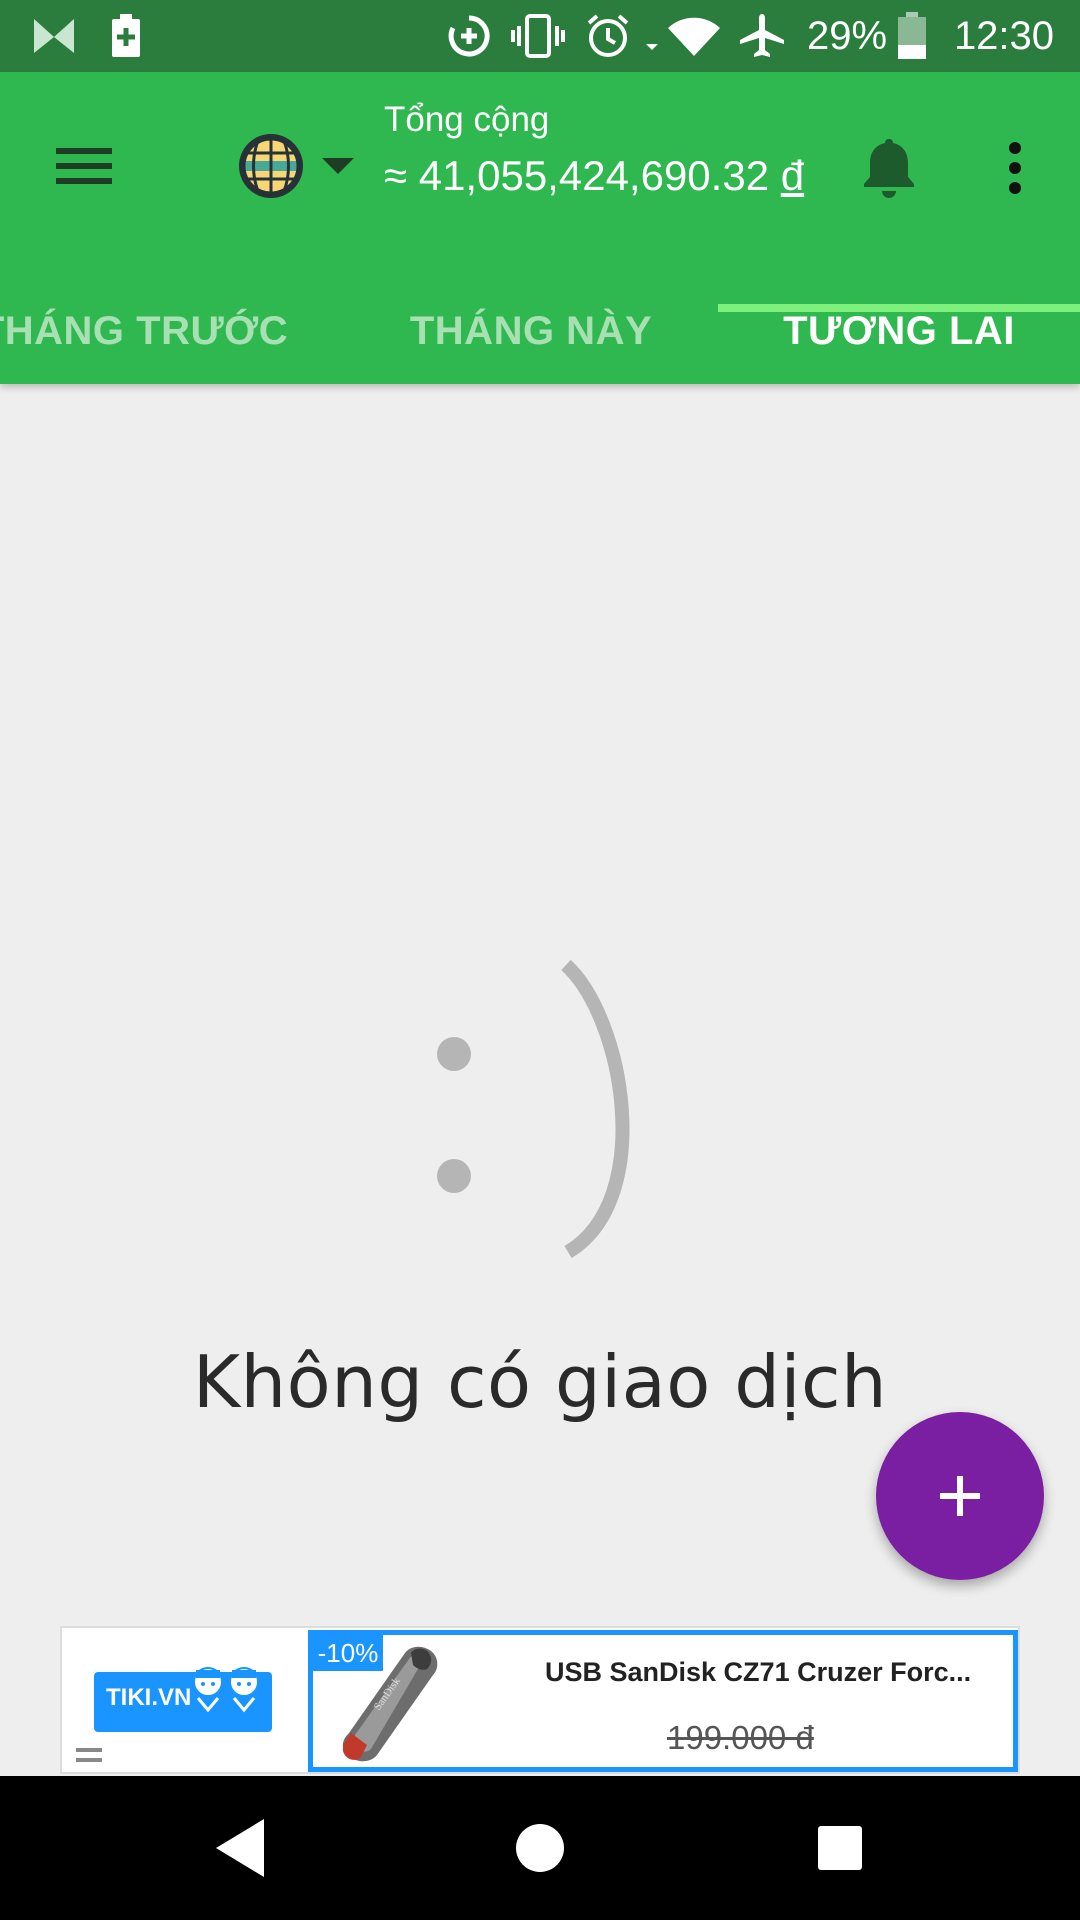 Image resolution: width=1080 pixels, height=1920 pixels. I want to click on recents-button, so click(840, 1848).